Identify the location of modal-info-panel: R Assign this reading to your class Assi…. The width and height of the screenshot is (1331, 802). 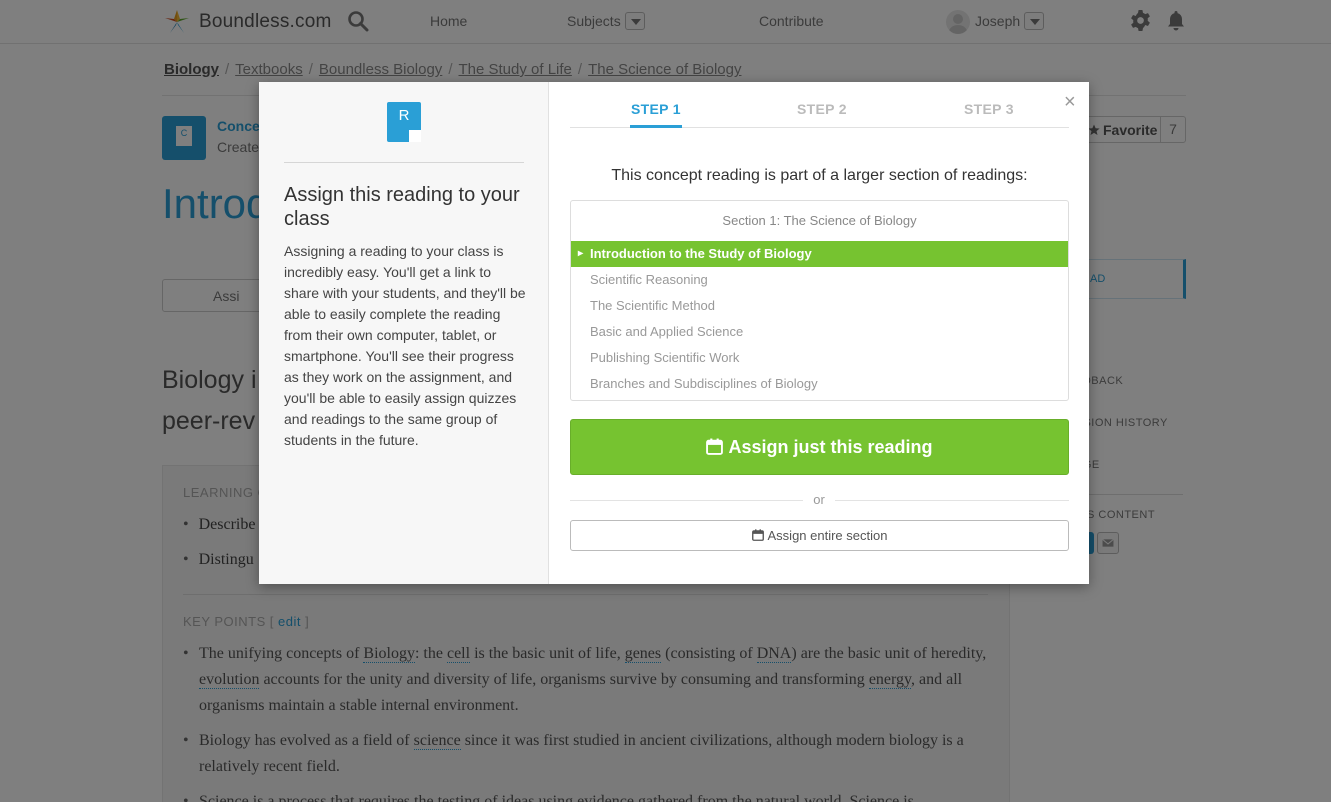
(404, 333).